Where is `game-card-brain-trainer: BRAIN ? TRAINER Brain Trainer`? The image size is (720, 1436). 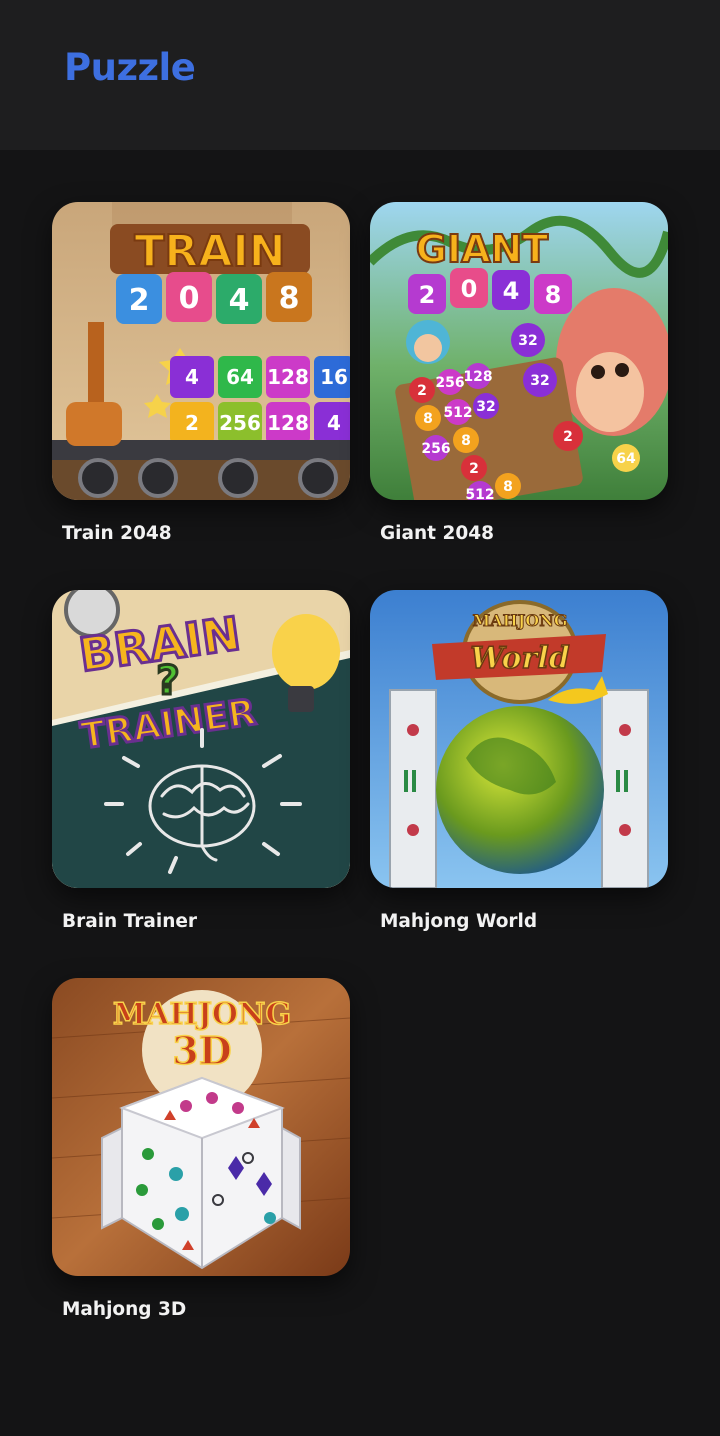
game-card-brain-trainer: BRAIN ? TRAINER Brain Trainer is located at coordinates (201, 735).